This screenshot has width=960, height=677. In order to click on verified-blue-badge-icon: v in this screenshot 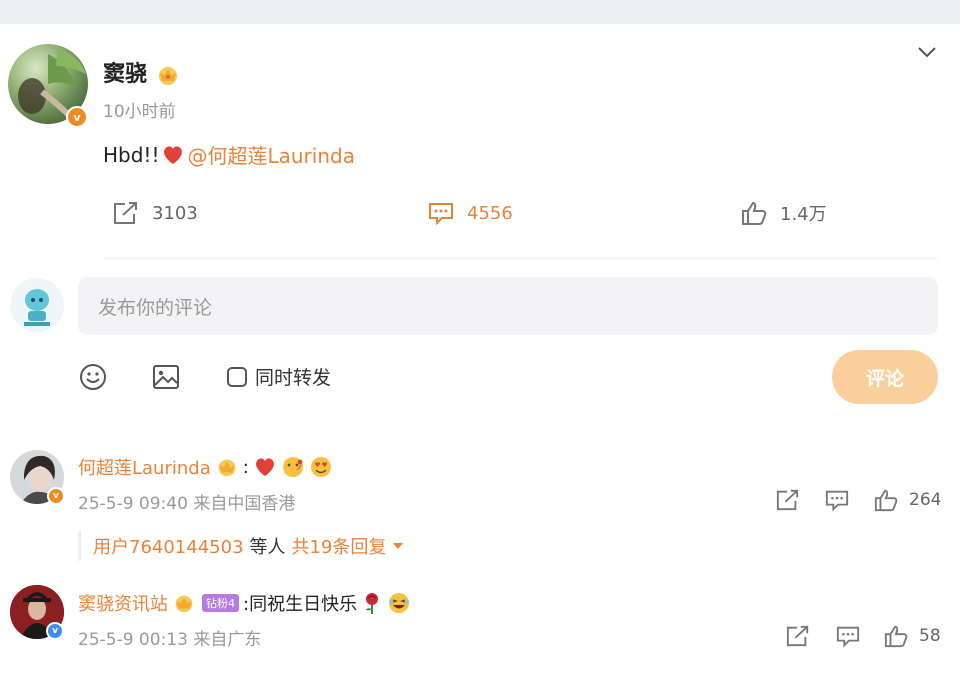, I will do `click(55, 631)`.